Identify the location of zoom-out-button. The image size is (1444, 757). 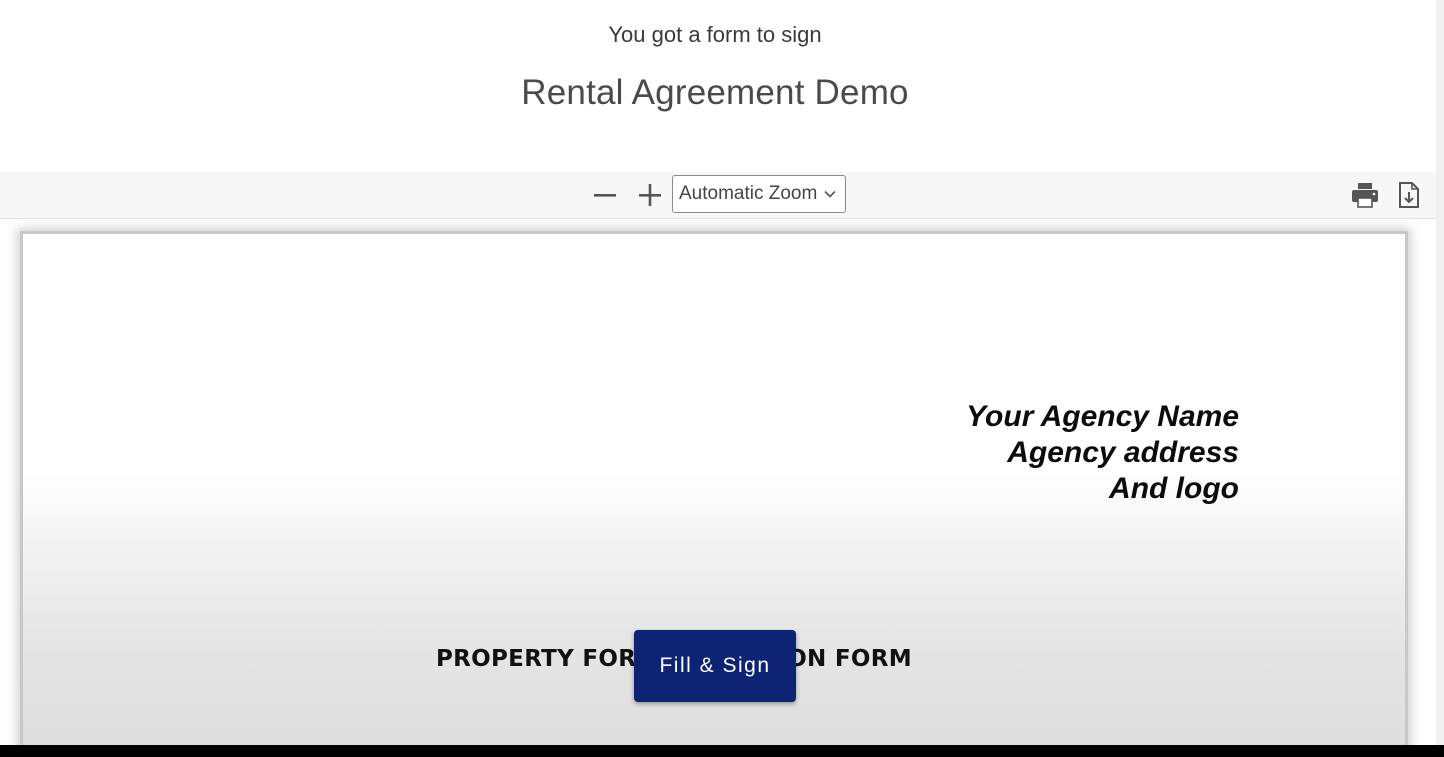
(605, 195).